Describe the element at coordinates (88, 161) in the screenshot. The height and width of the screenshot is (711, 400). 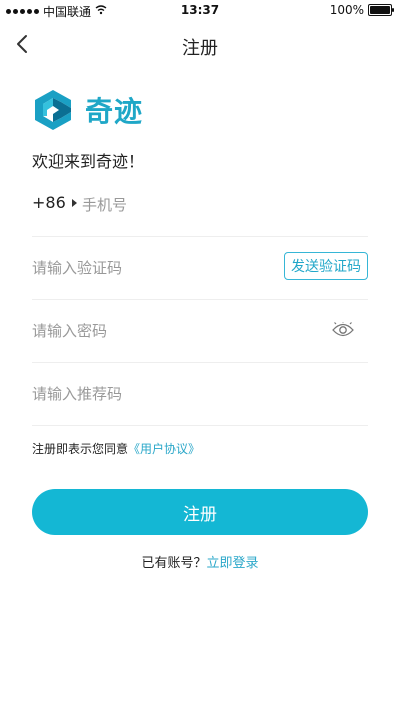
I see `welcome-text: 欢迎来到奇迹！` at that location.